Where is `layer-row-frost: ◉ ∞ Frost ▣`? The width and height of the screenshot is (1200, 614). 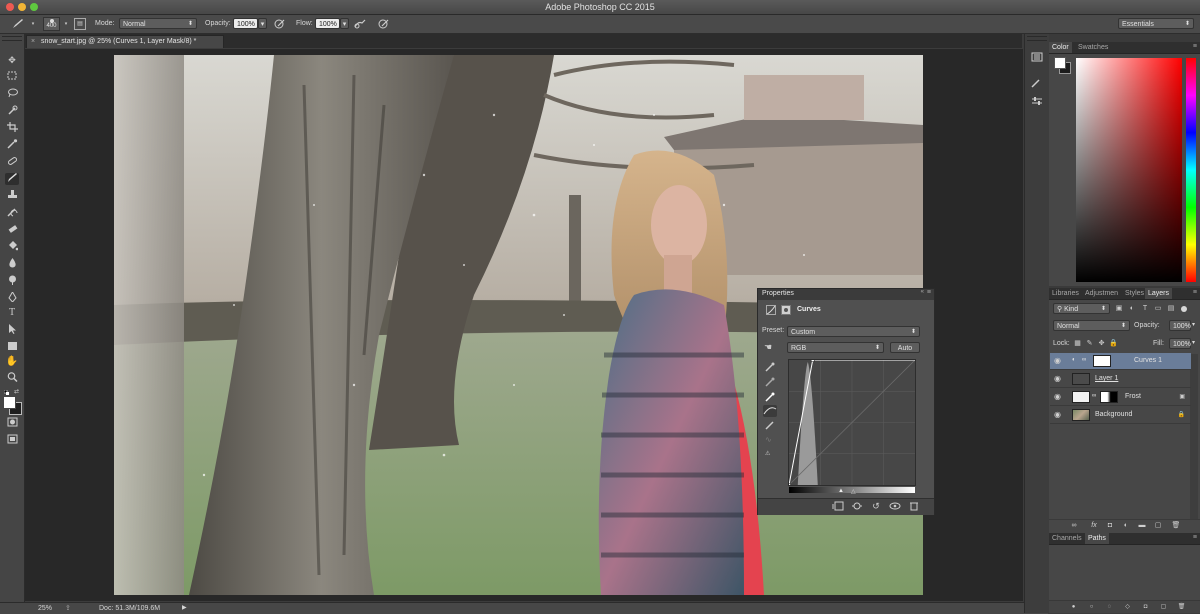
layer-row-frost: ◉ ∞ Frost ▣ is located at coordinates (1120, 397).